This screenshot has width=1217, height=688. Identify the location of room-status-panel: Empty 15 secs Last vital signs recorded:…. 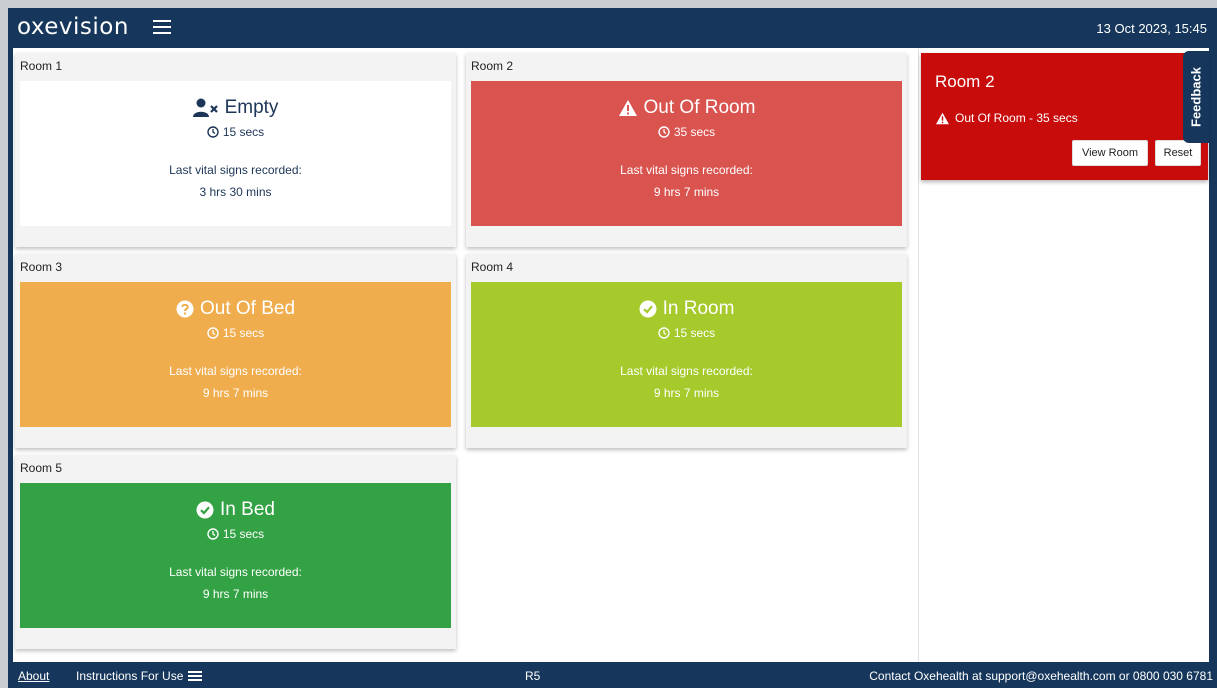
(235, 153).